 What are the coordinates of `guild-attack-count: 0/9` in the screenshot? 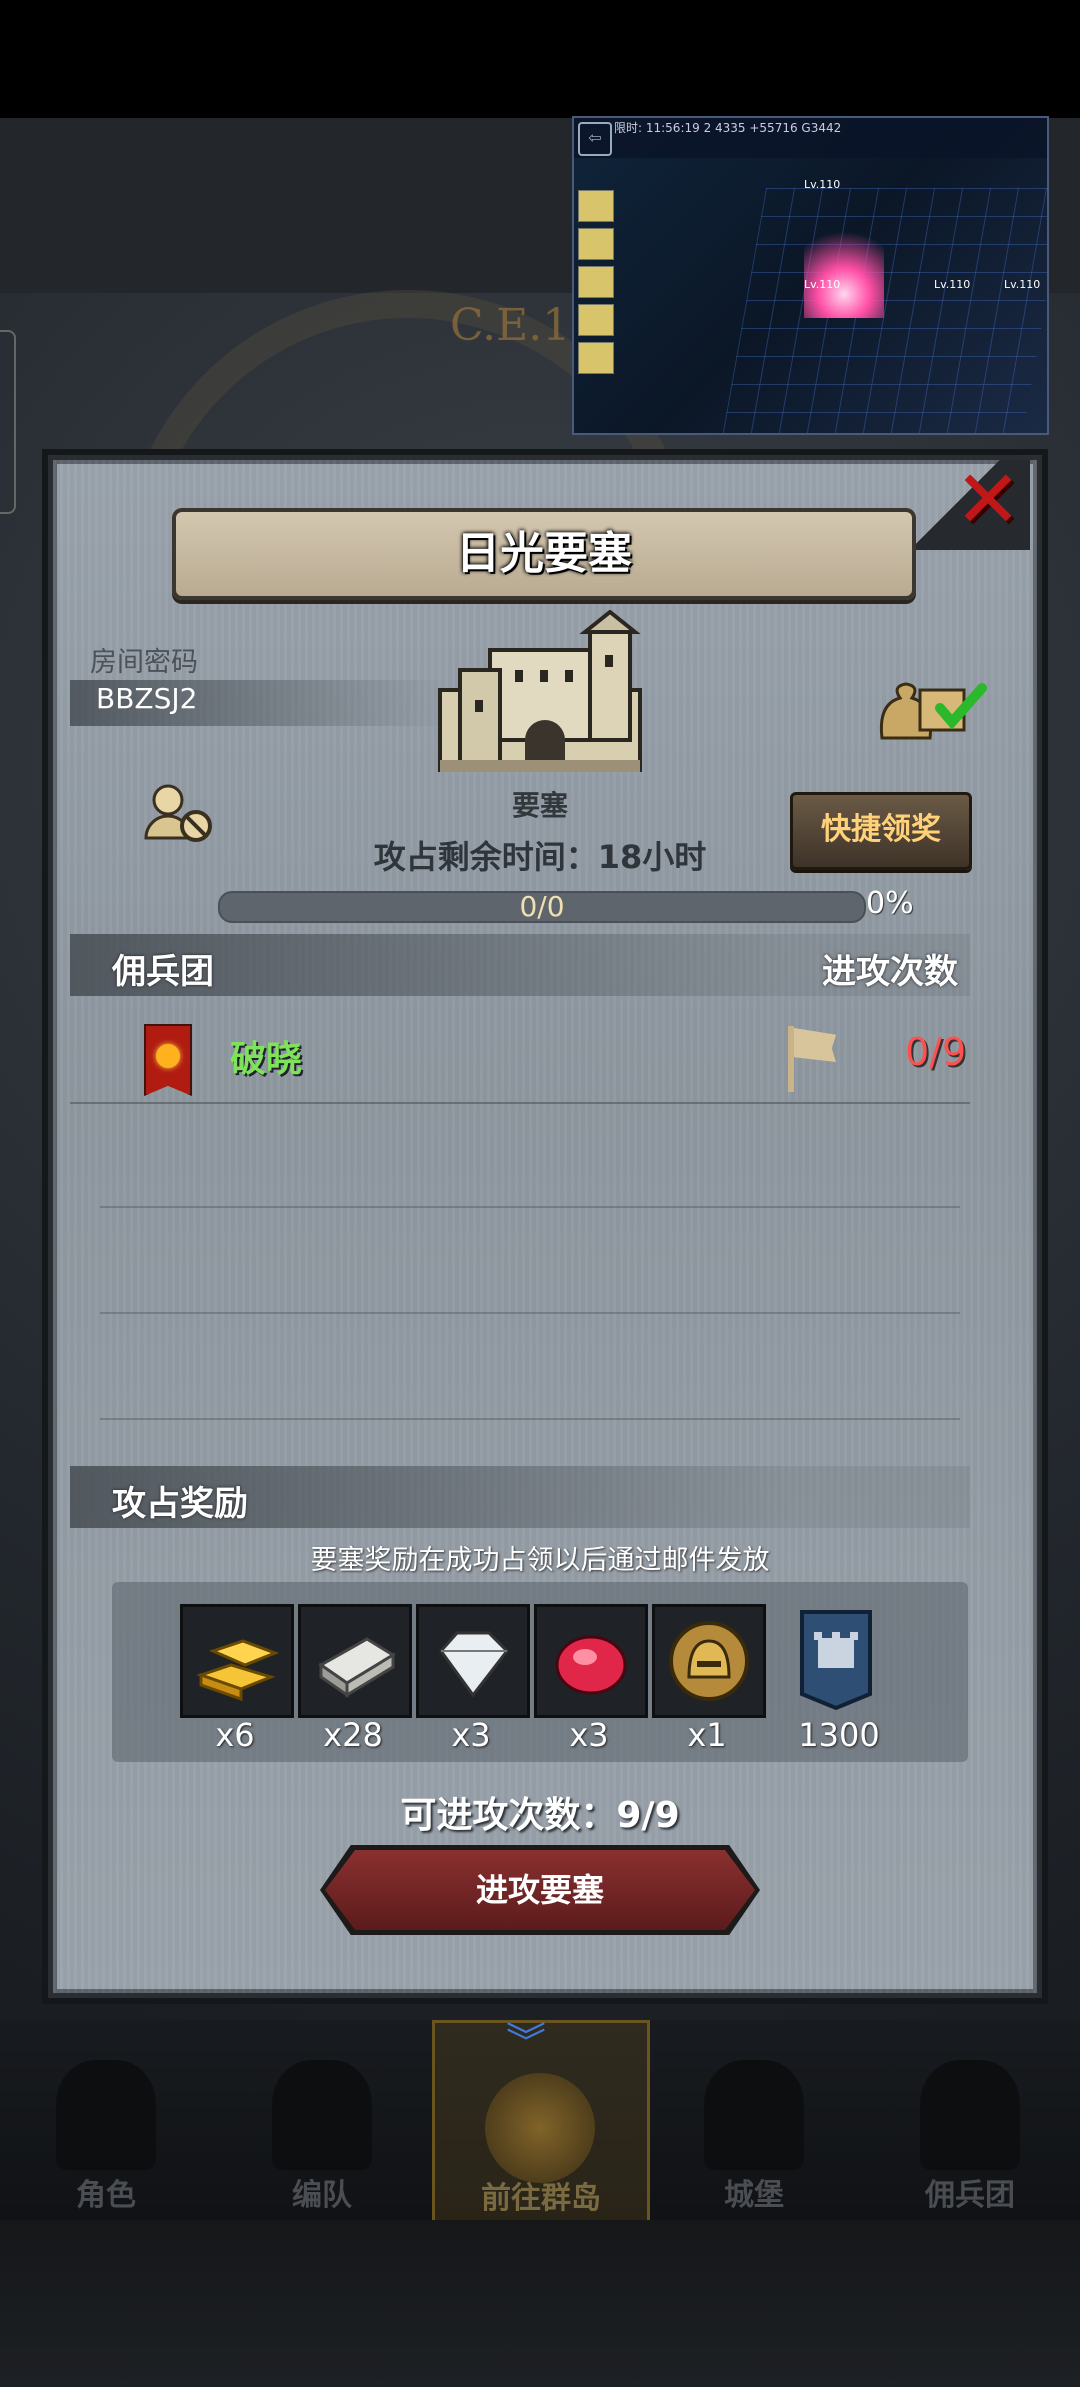 It's located at (936, 1052).